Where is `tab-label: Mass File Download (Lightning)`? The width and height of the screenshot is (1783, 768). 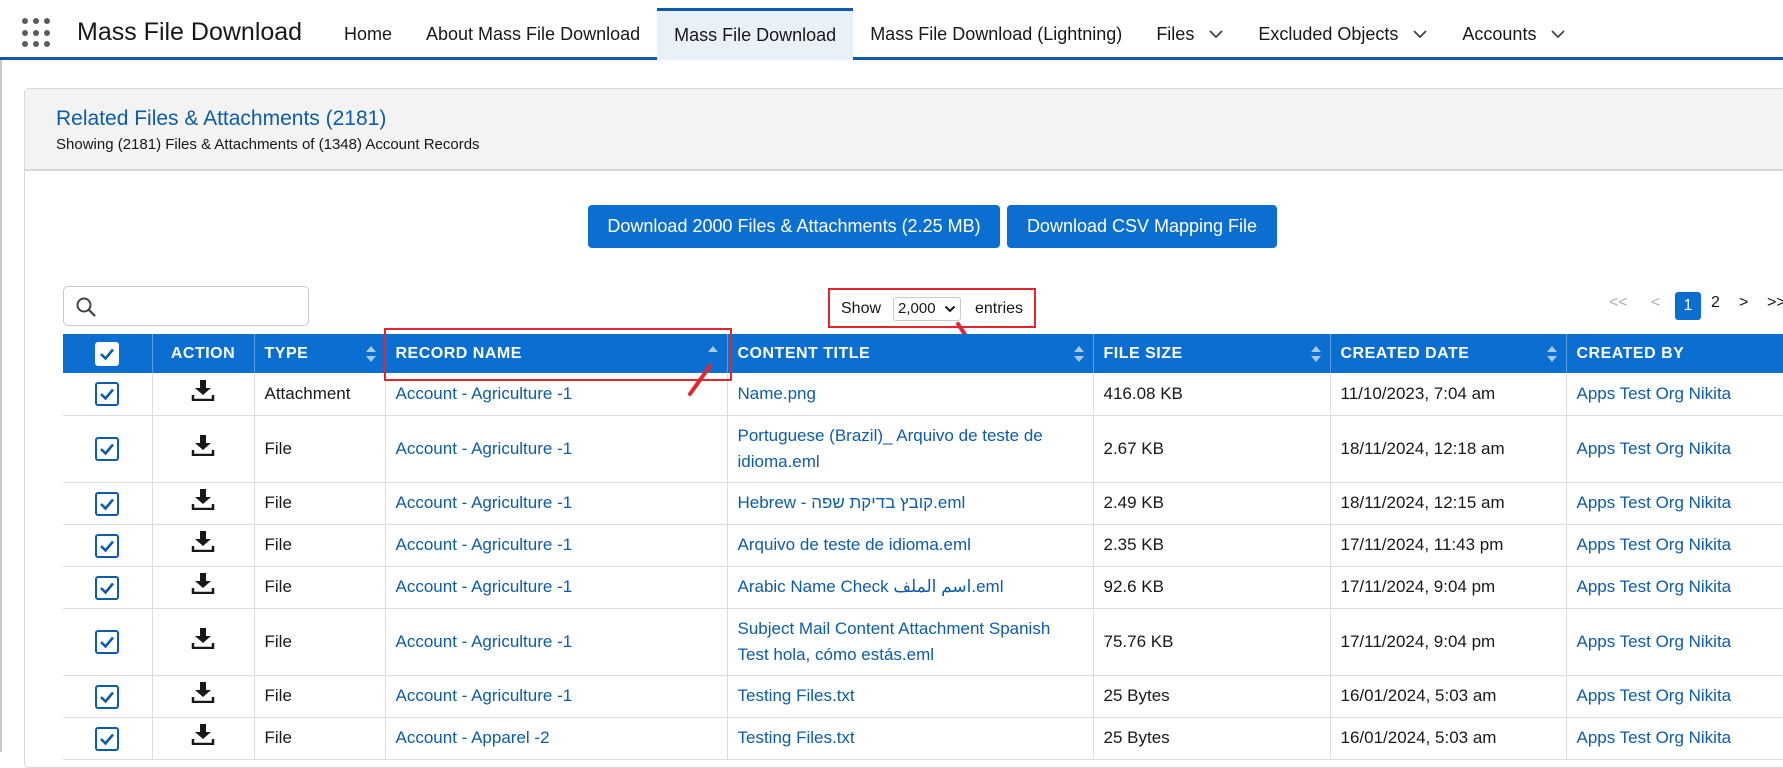 tab-label: Mass File Download (Lightning) is located at coordinates (996, 33).